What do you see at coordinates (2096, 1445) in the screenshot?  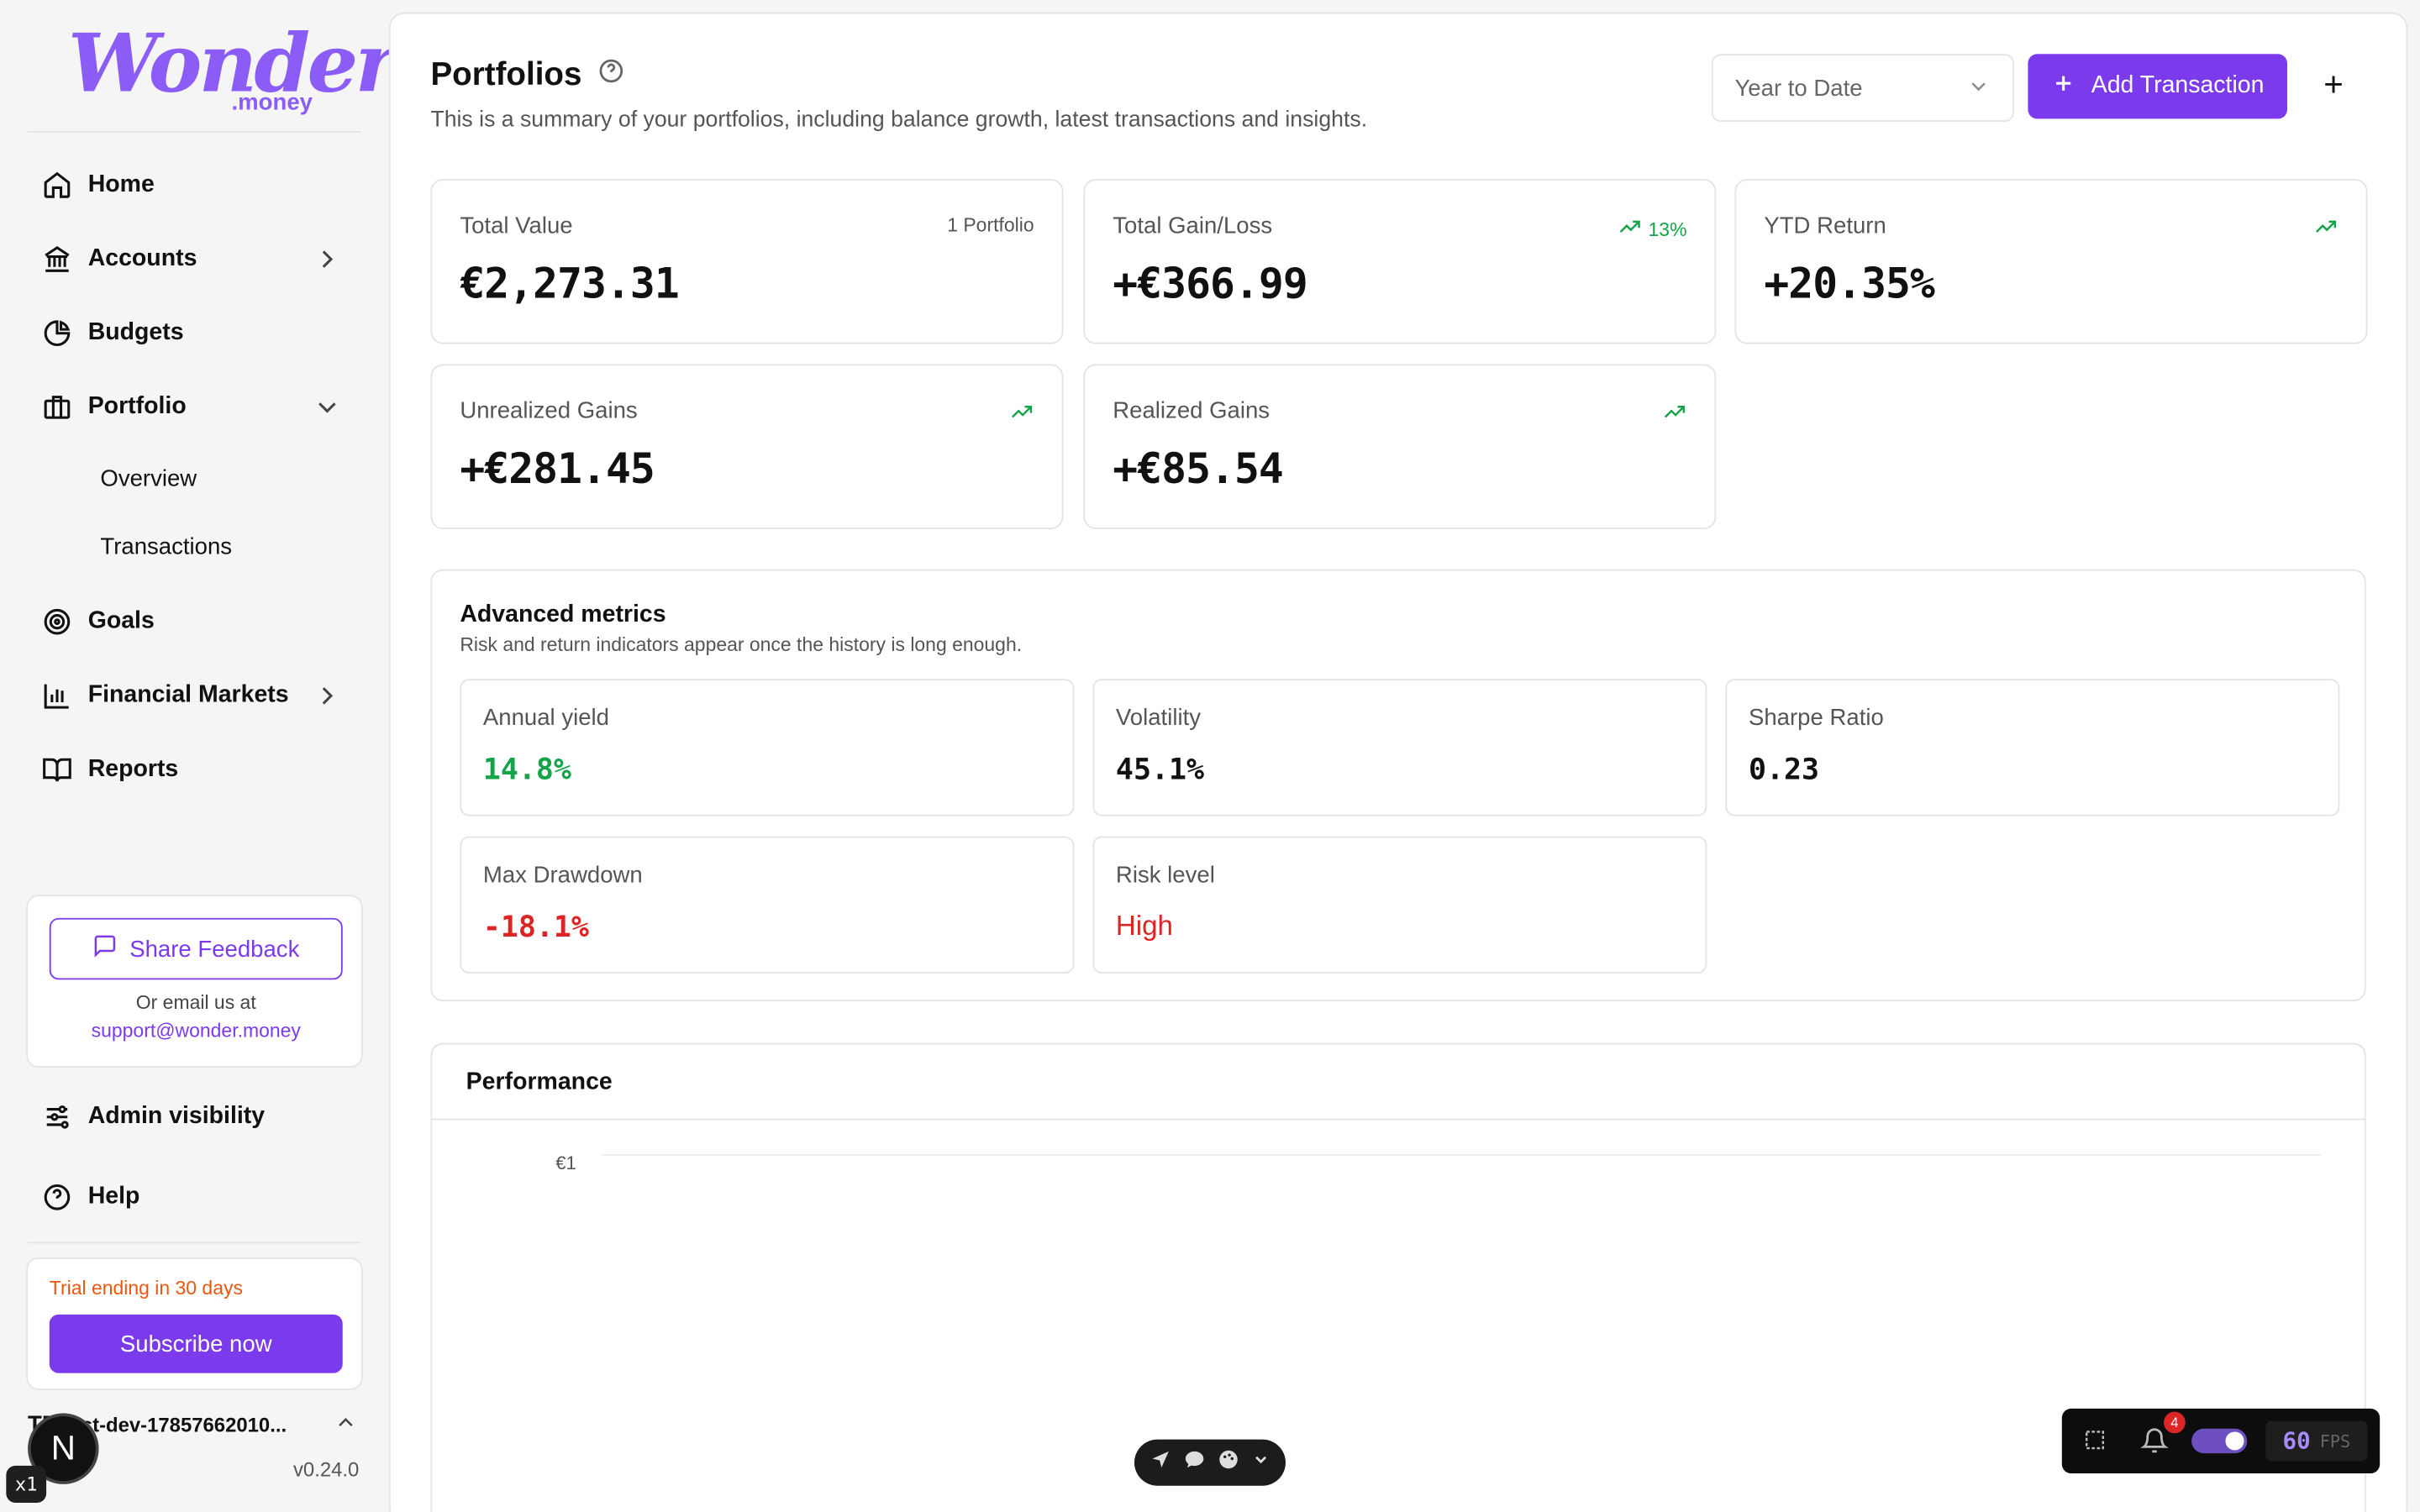 I see `select-area-icon` at bounding box center [2096, 1445].